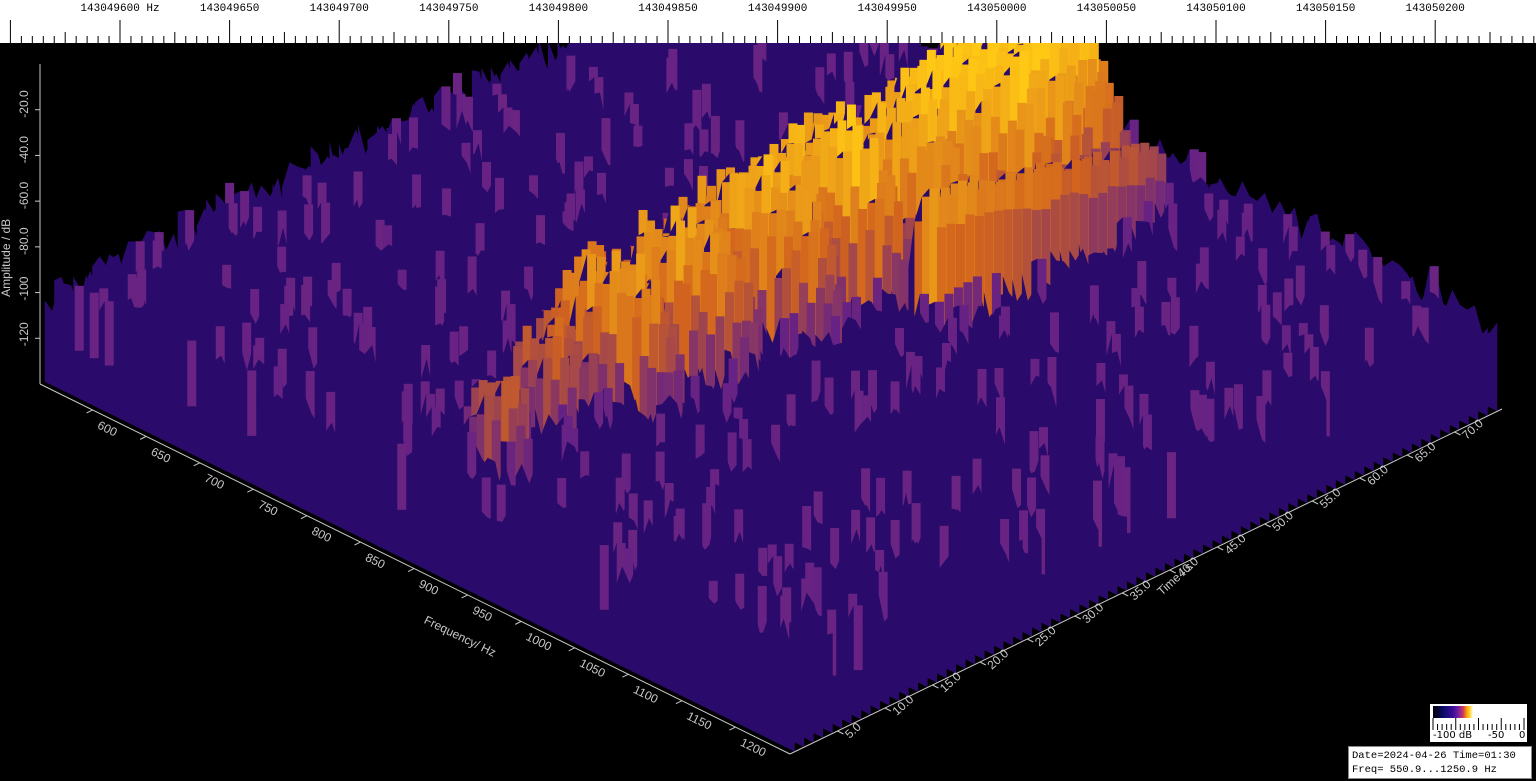 This screenshot has height=781, width=1536. What do you see at coordinates (24, 150) in the screenshot?
I see `amplitude-tick-label: -40.0` at bounding box center [24, 150].